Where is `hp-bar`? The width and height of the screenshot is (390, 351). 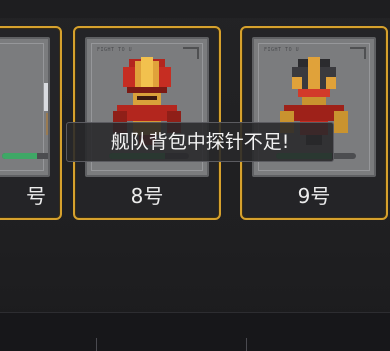 hp-bar is located at coordinates (25, 156).